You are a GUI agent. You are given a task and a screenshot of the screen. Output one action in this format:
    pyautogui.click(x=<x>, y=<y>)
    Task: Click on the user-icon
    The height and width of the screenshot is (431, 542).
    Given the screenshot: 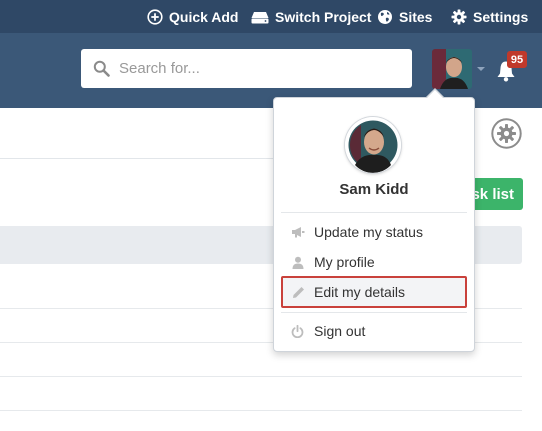 What is the action you would take?
    pyautogui.click(x=297, y=262)
    